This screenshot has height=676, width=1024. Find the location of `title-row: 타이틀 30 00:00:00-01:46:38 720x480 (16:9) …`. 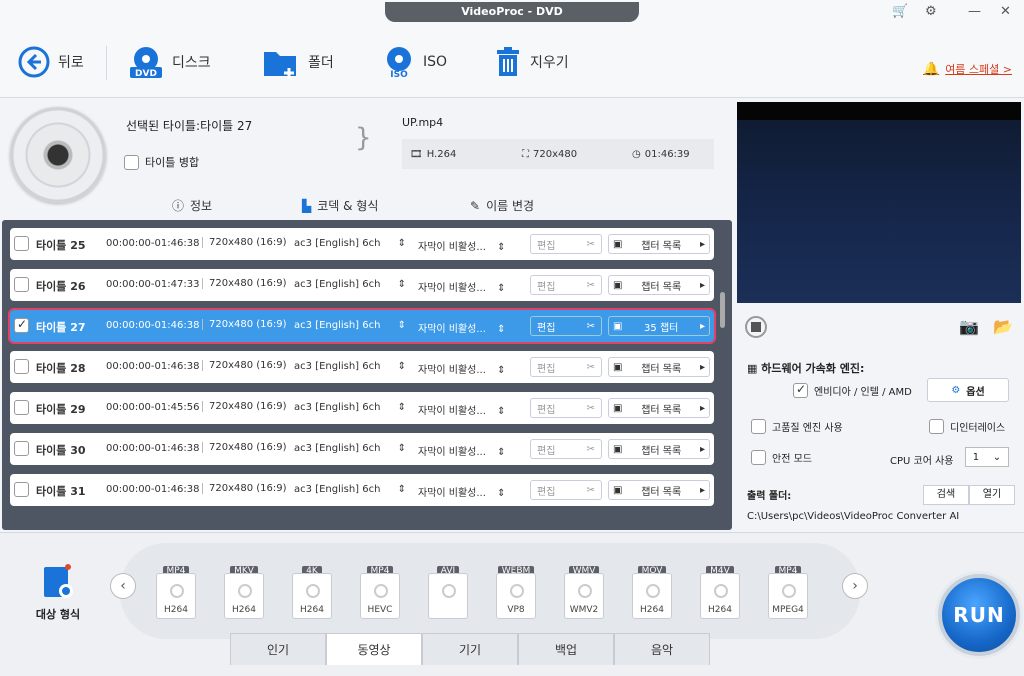

title-row: 타이틀 30 00:00:00-01:46:38 720x480 (16:9) … is located at coordinates (362, 449).